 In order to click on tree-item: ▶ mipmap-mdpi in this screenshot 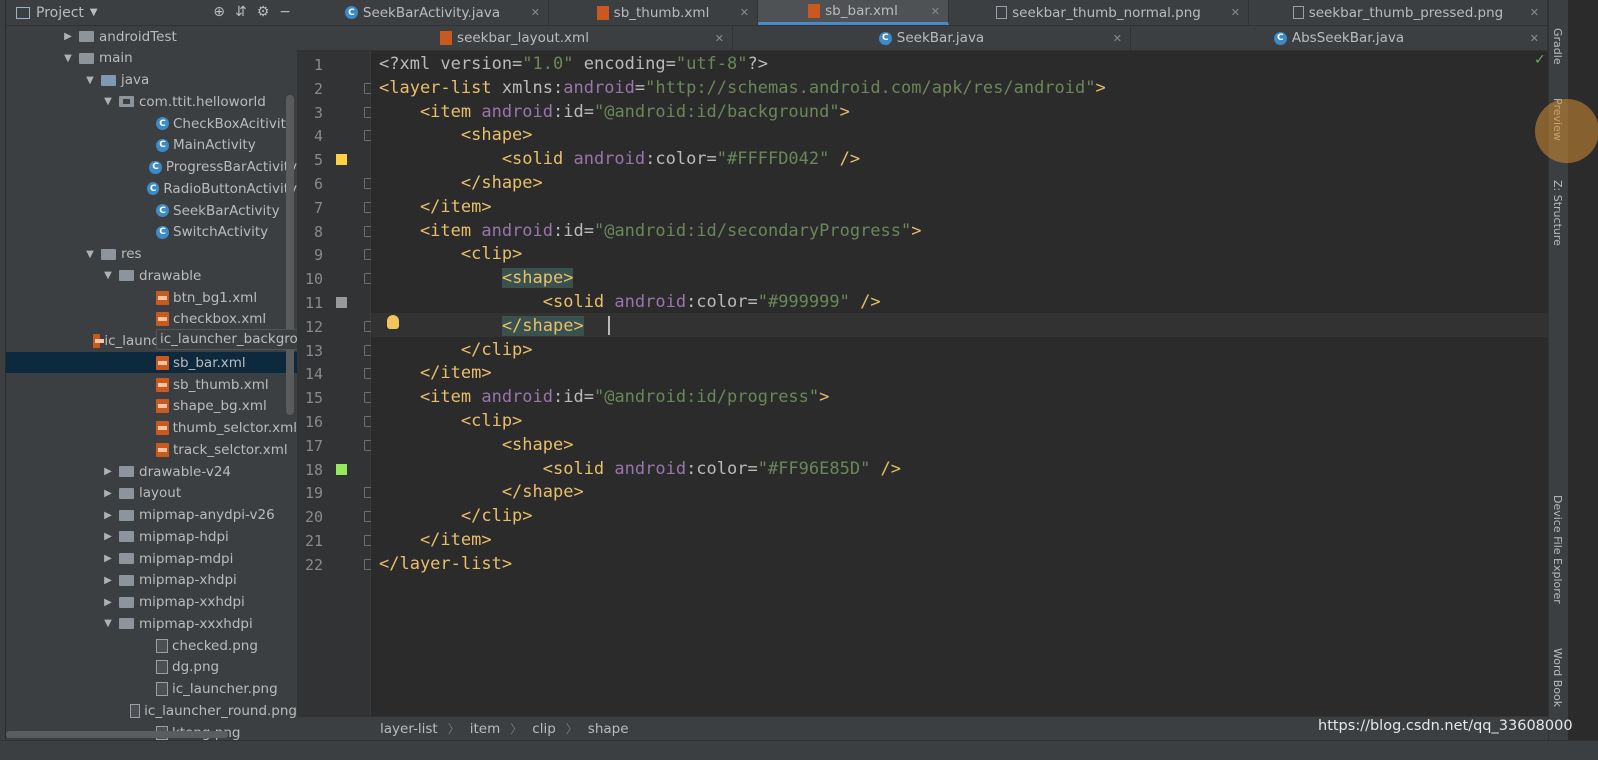, I will do `click(151, 558)`.